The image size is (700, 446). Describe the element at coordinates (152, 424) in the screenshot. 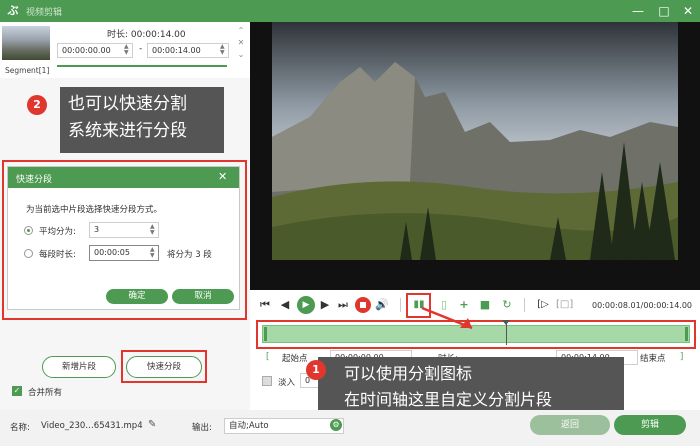

I see `edit-name-icon: ✎` at that location.